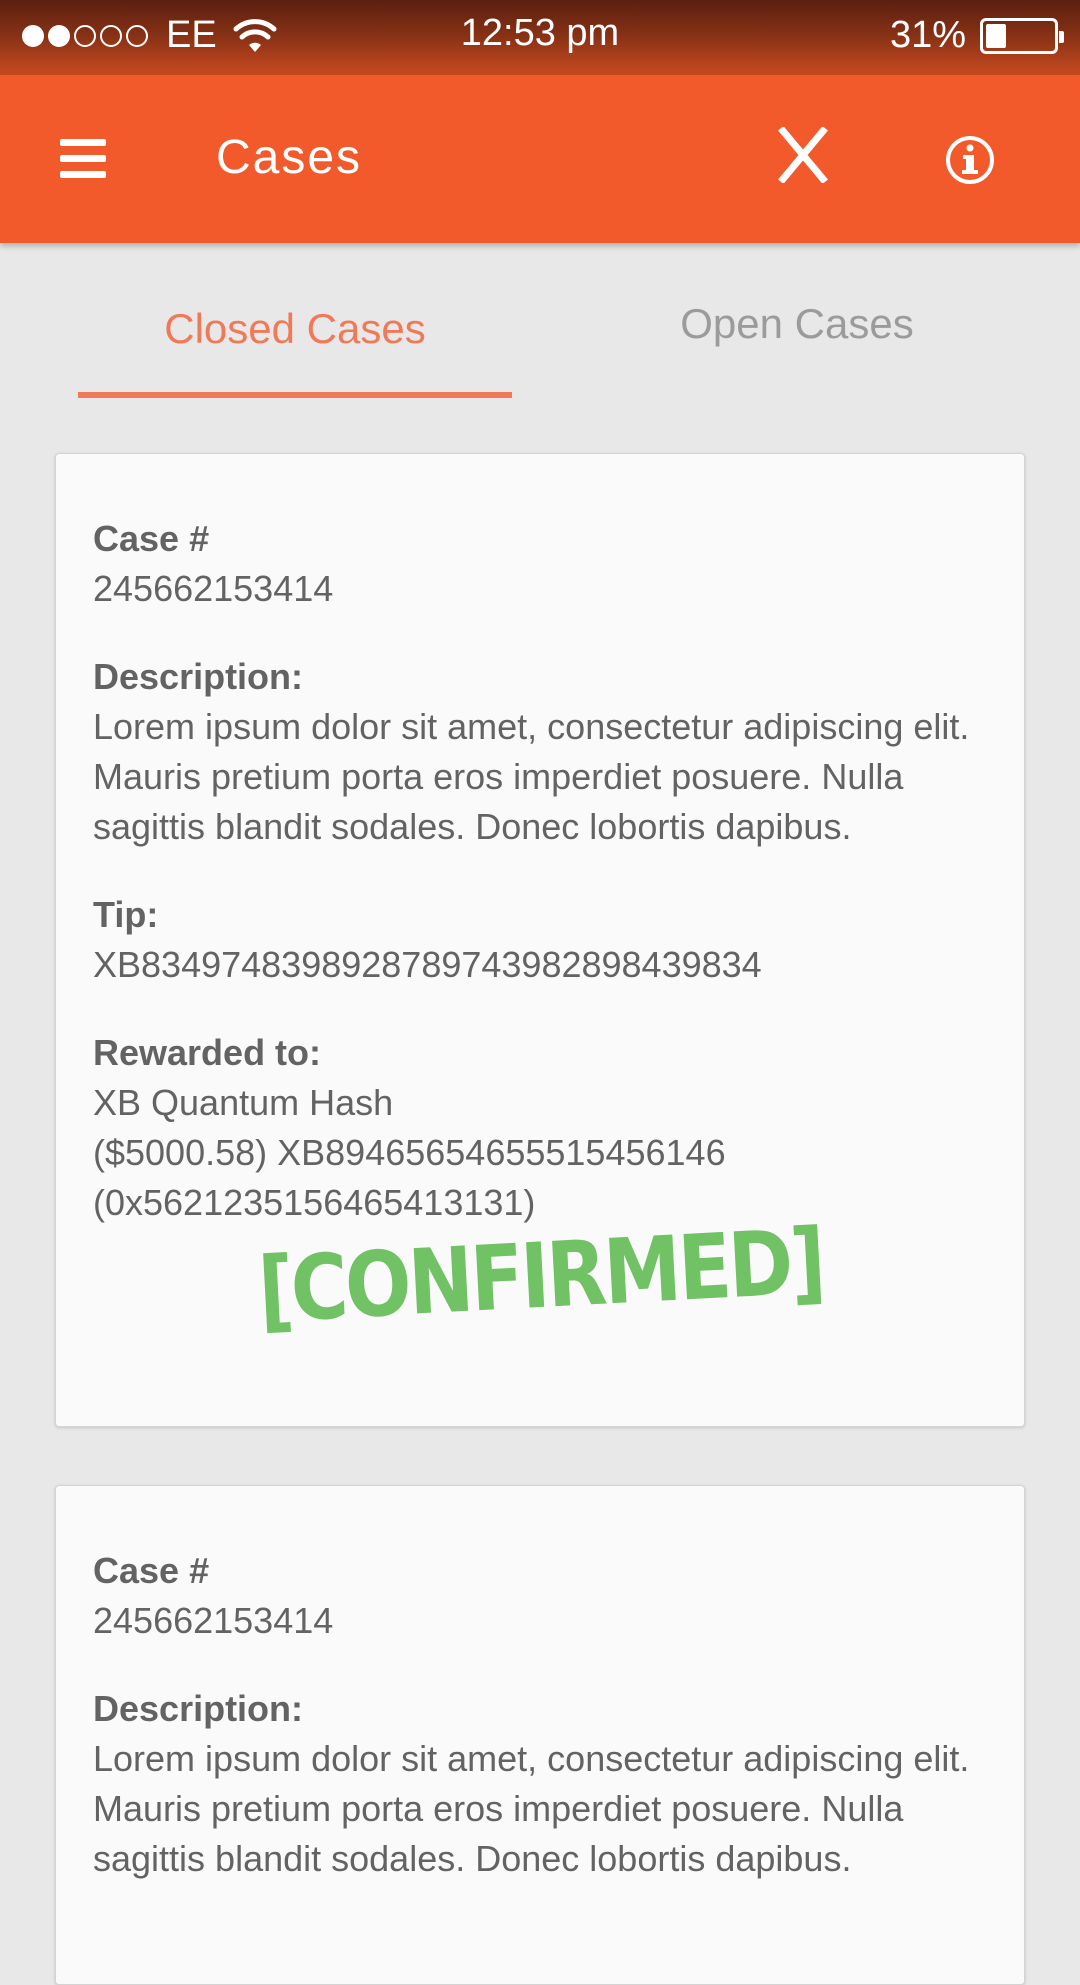 This screenshot has width=1080, height=1985. Describe the element at coordinates (1061, 36) in the screenshot. I see `battery-nub` at that location.